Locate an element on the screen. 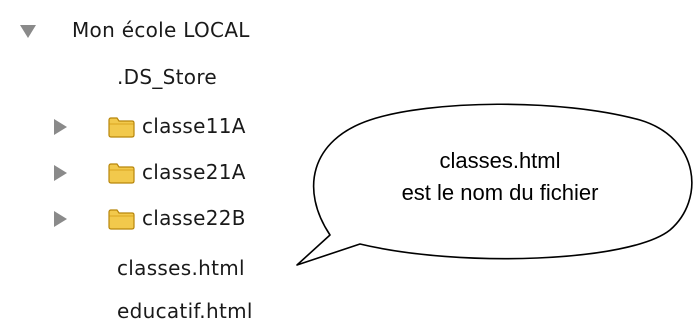  tree-item-classe21a: classe21A is located at coordinates (160, 173).